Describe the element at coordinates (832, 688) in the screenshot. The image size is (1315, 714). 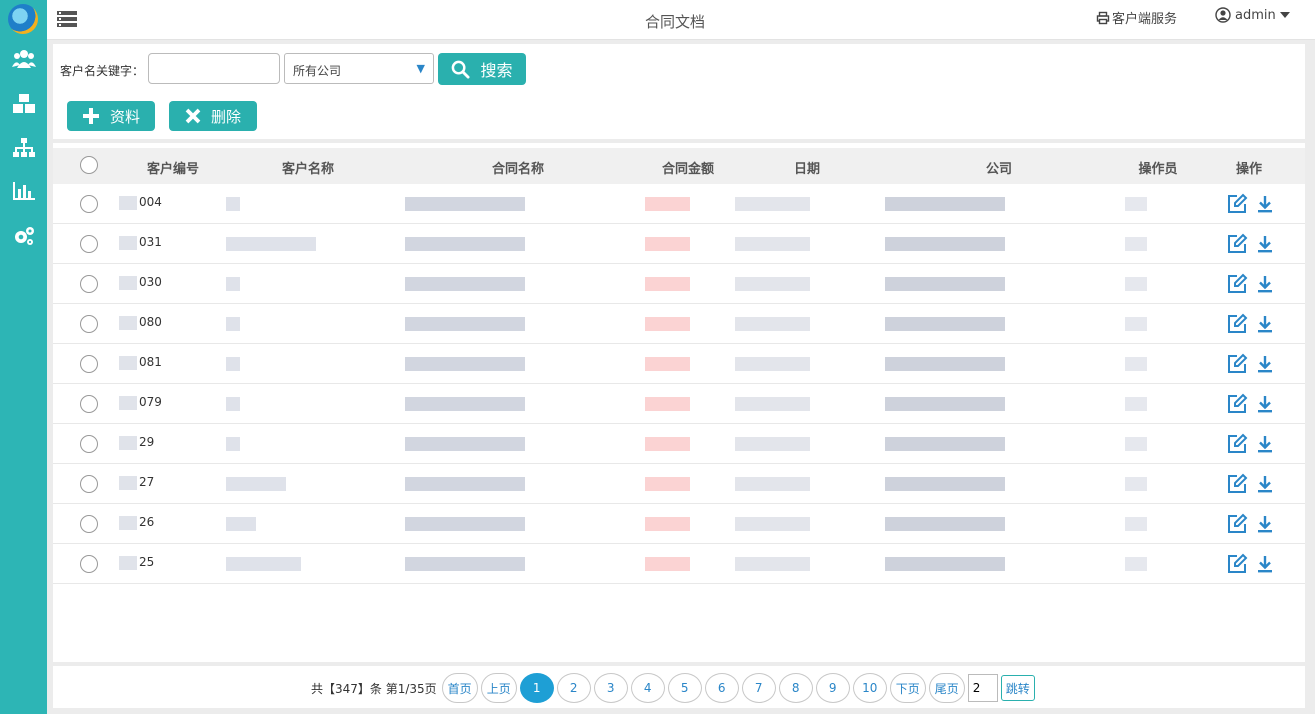
I see `page-button-9: 9` at that location.